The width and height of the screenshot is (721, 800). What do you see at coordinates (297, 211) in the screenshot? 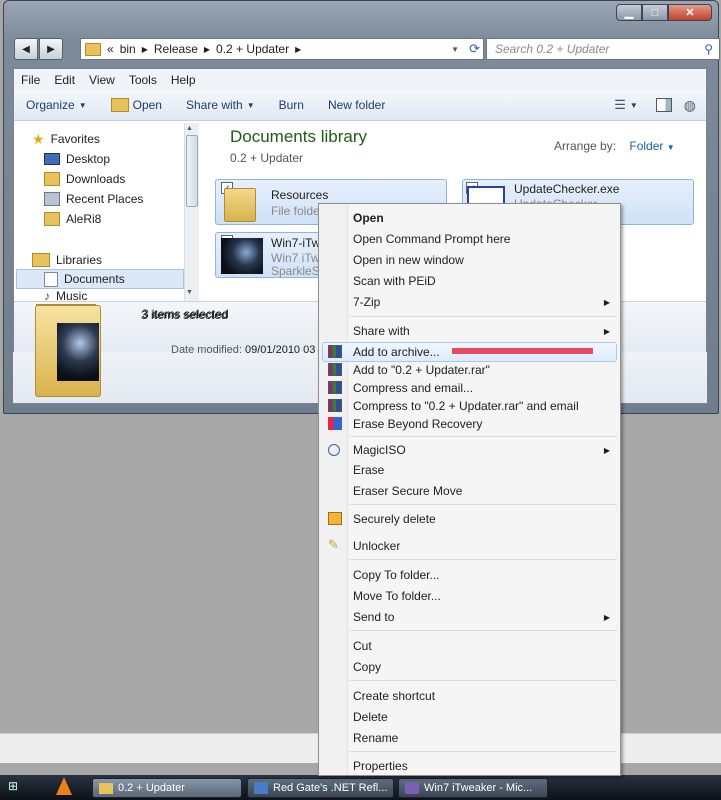
I see `file-type: File folder` at bounding box center [297, 211].